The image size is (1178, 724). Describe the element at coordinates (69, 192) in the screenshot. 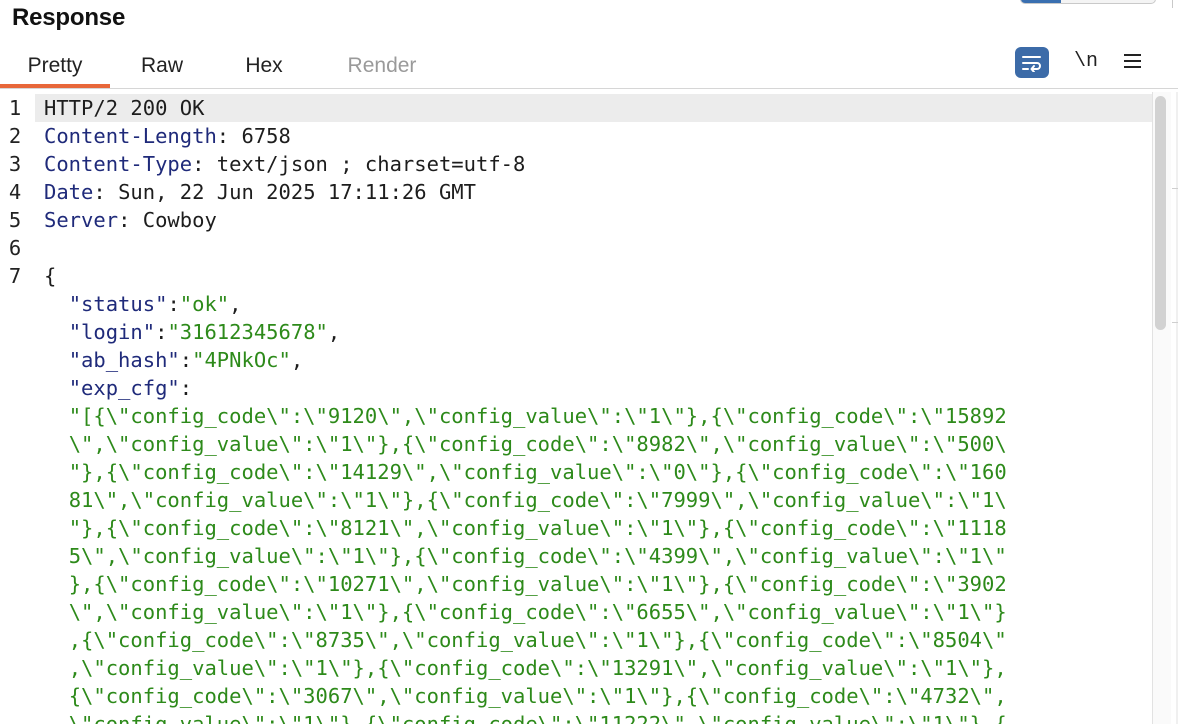

I see `header-name: Date` at that location.